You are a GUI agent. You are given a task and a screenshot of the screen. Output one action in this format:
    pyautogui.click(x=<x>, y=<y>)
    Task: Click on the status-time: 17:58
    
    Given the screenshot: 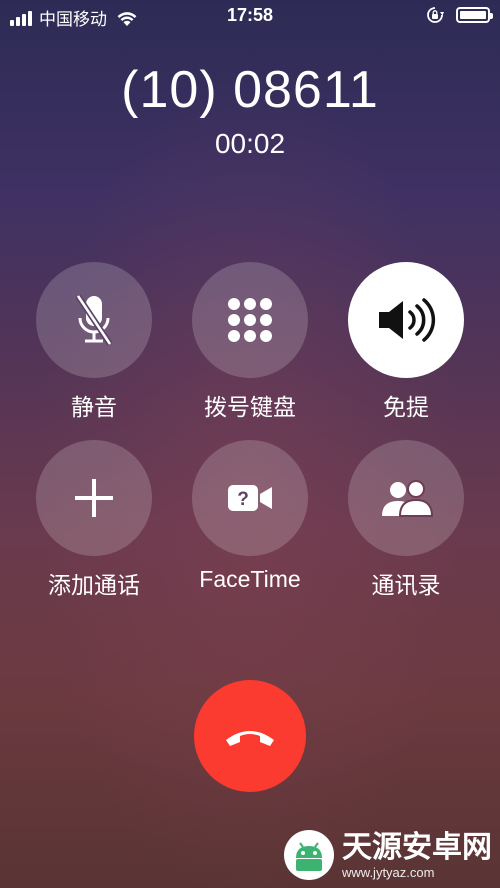 What is the action you would take?
    pyautogui.click(x=250, y=15)
    